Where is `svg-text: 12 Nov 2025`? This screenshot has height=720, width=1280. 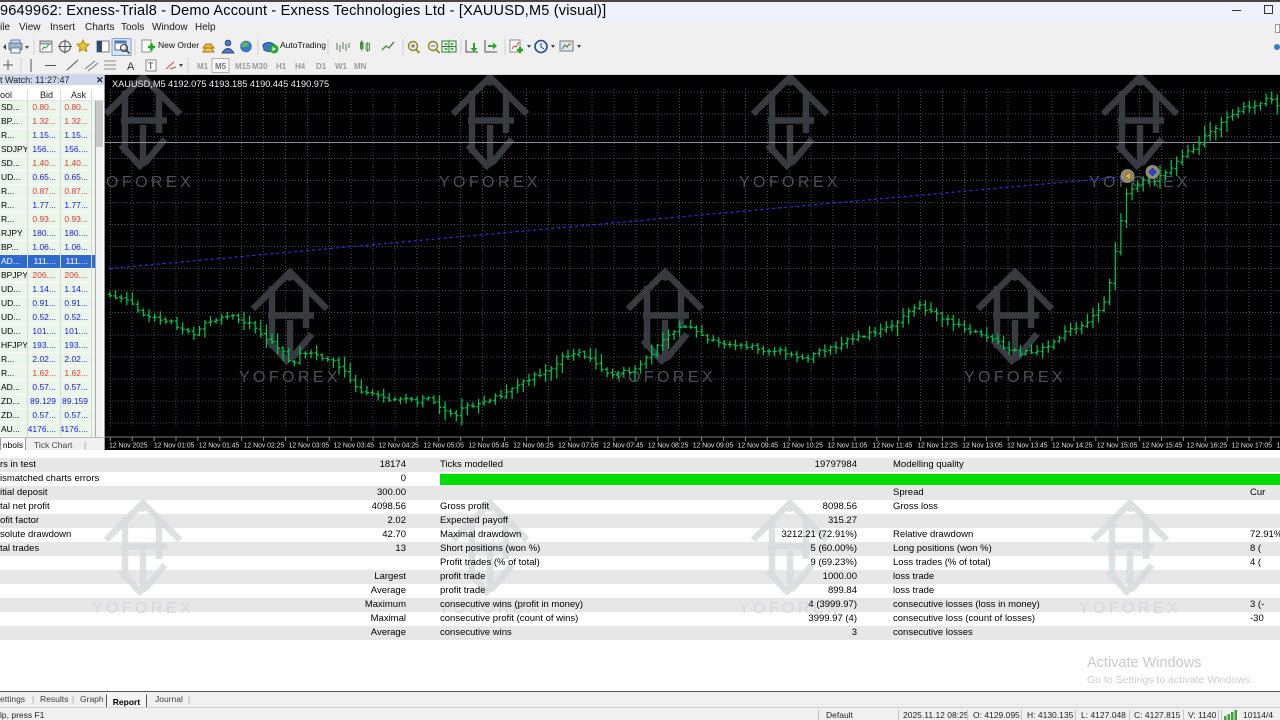 svg-text: 12 Nov 2025 is located at coordinates (128, 446).